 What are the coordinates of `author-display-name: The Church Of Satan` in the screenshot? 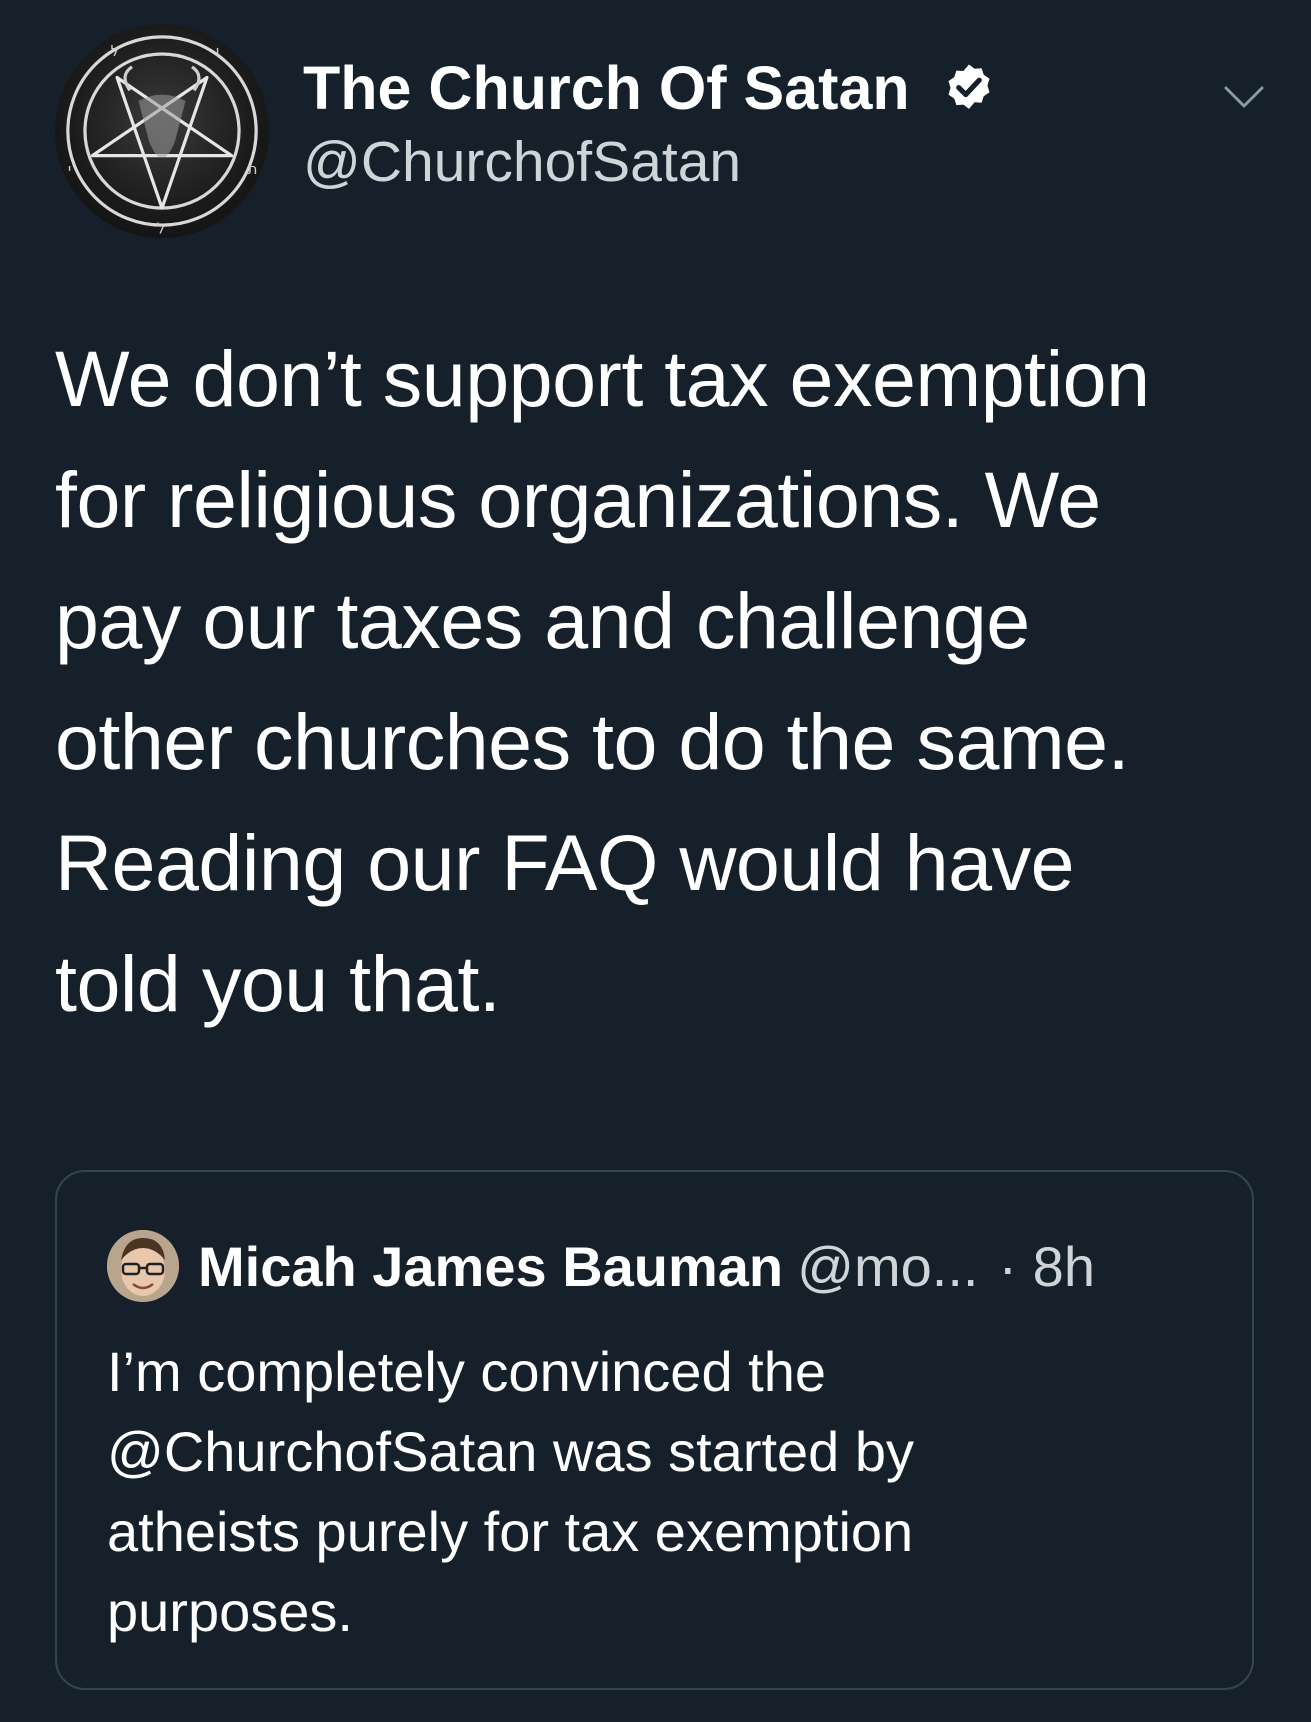 It's located at (606, 88).